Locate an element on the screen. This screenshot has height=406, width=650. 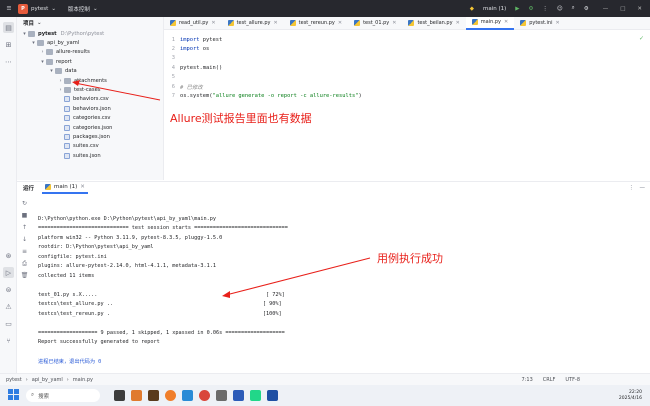
rerun-icon: ↻ is located at coordinates (24, 203).